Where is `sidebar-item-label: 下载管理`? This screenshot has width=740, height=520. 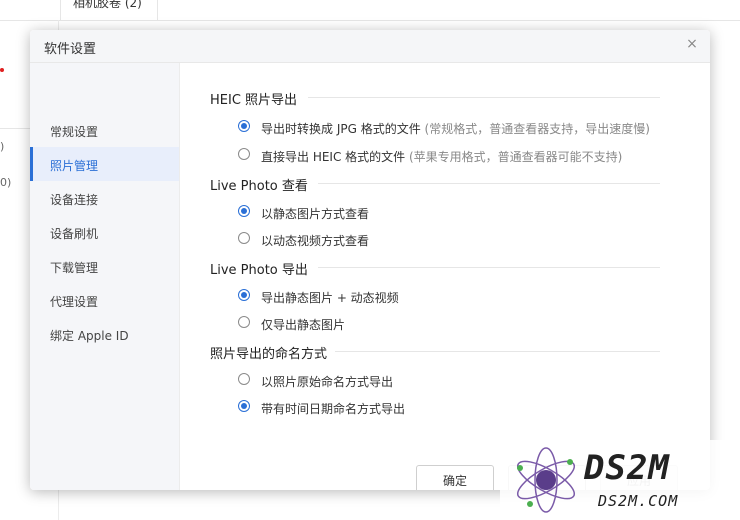
sidebar-item-label: 下载管理 is located at coordinates (74, 268).